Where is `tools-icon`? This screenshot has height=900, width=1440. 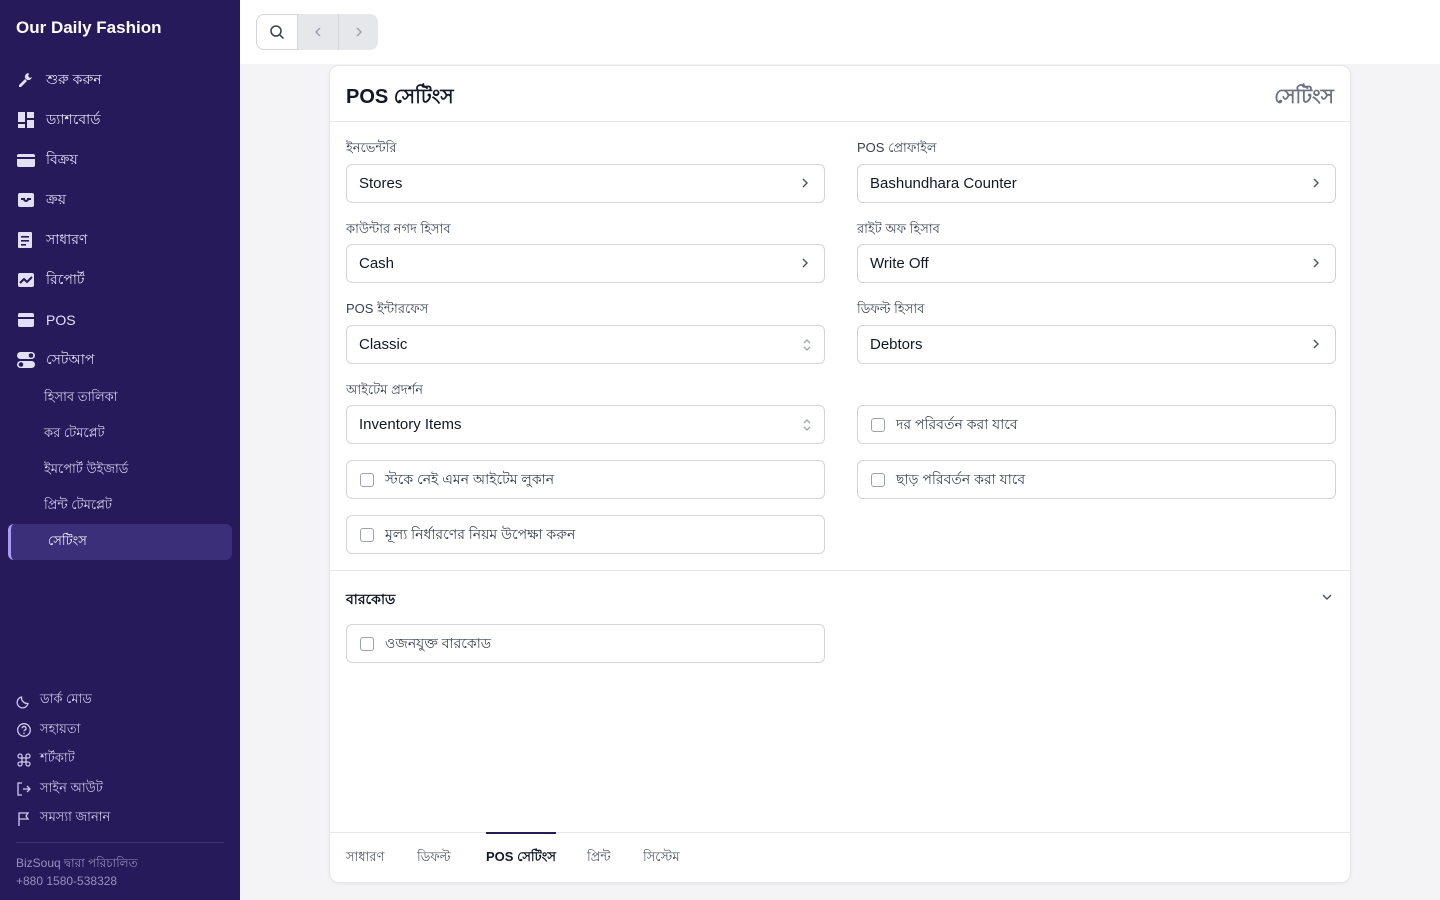 tools-icon is located at coordinates (26, 80).